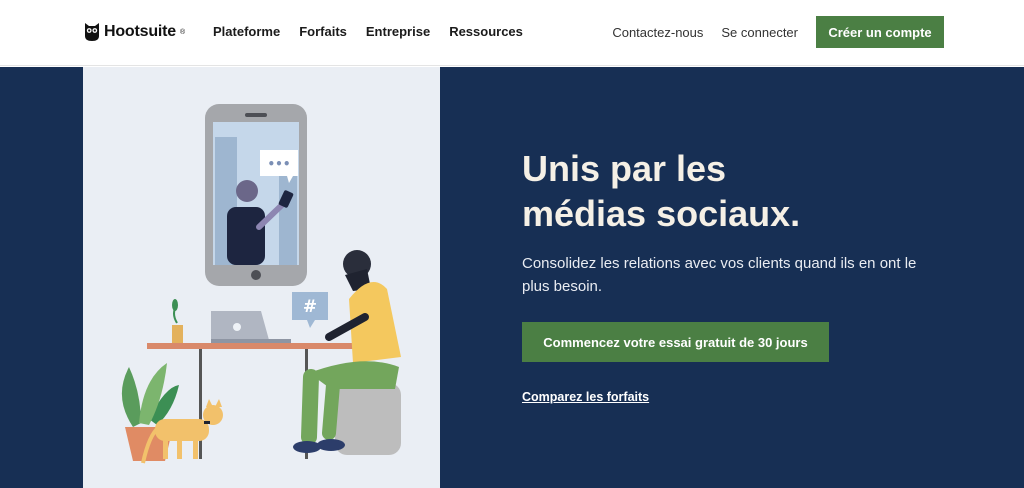 The width and height of the screenshot is (1024, 488). I want to click on cat-body, so click(182, 430).